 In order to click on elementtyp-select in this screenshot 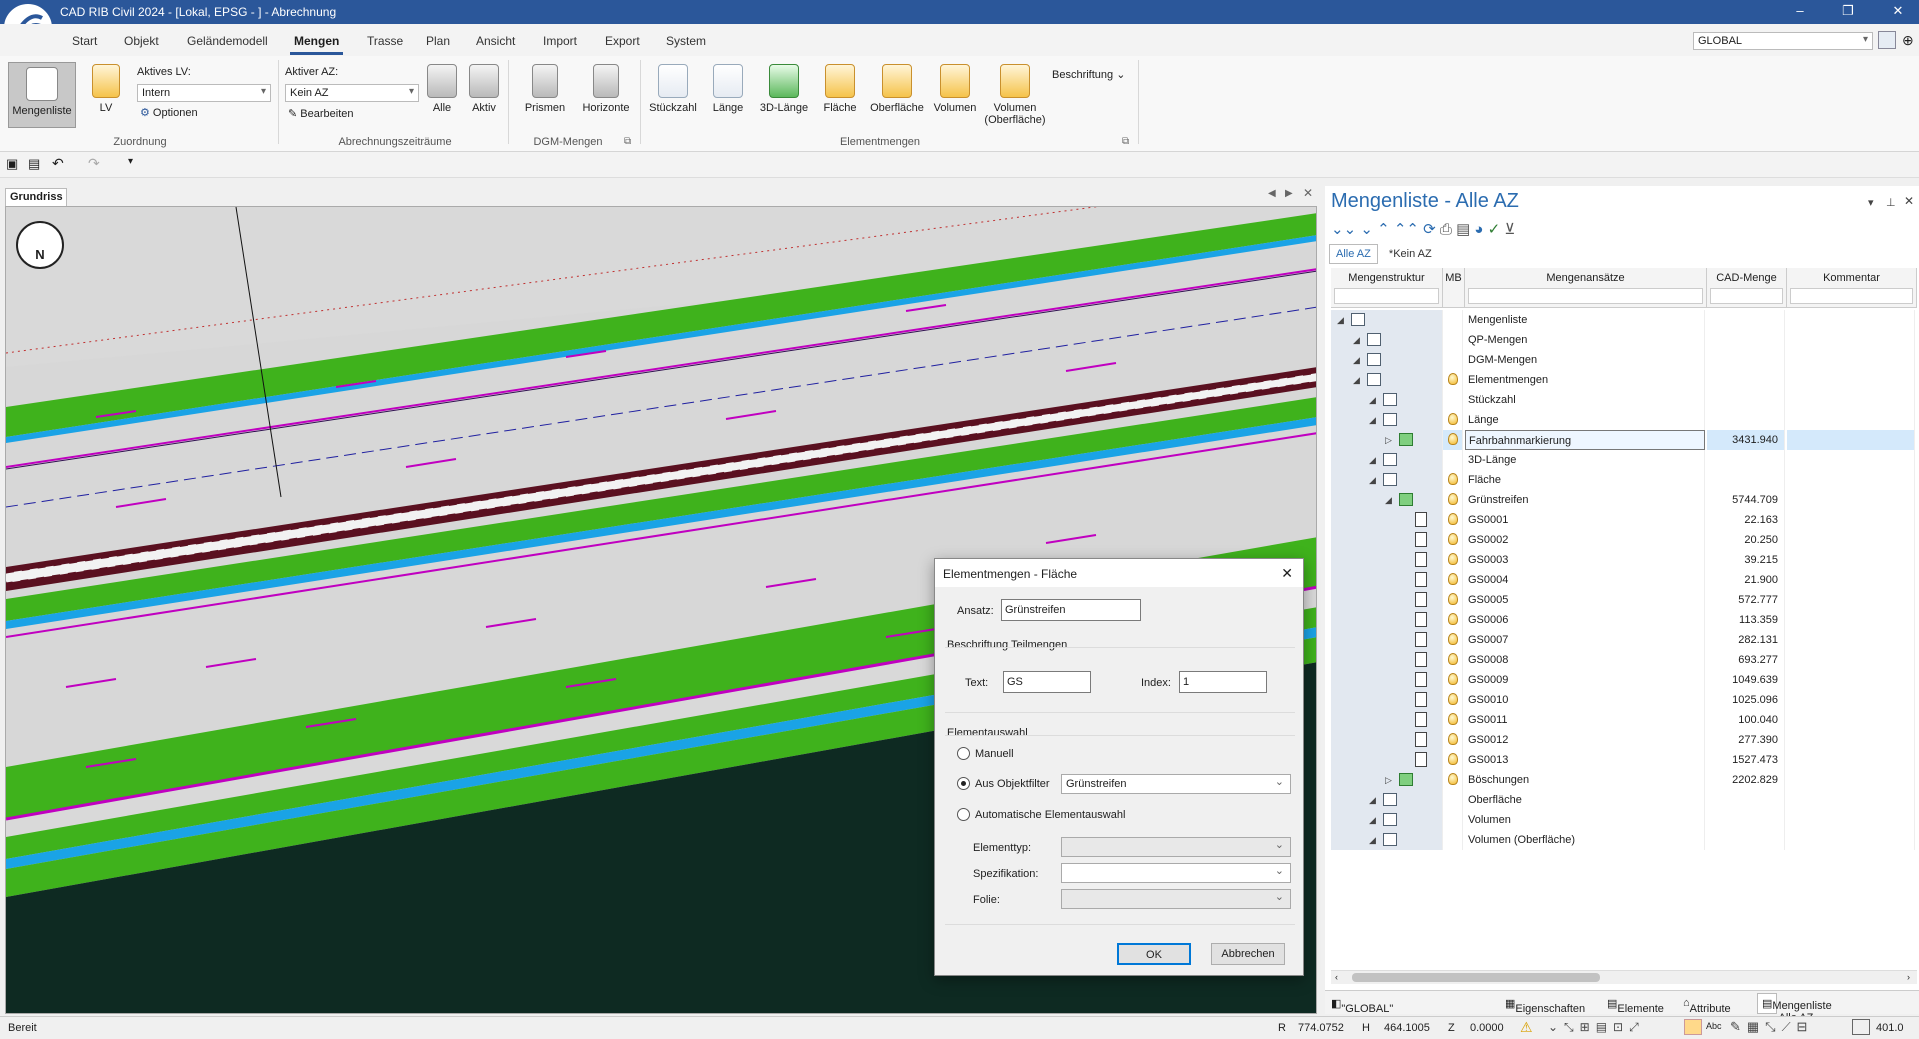, I will do `click(1176, 847)`.